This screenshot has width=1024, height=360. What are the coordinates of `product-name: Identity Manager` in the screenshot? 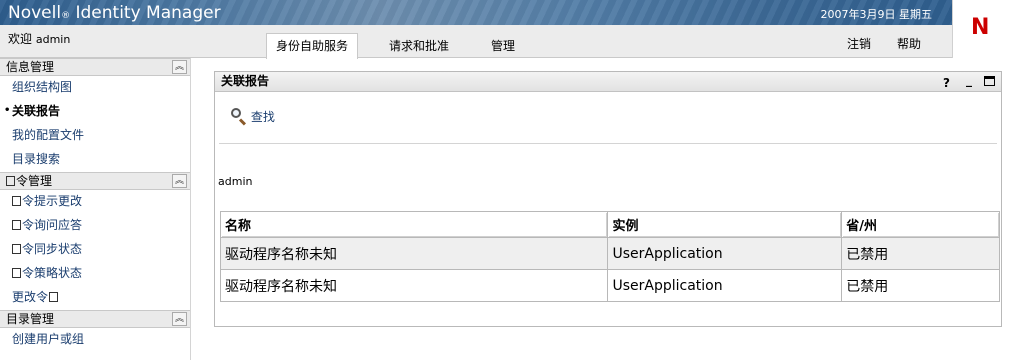 It's located at (148, 13).